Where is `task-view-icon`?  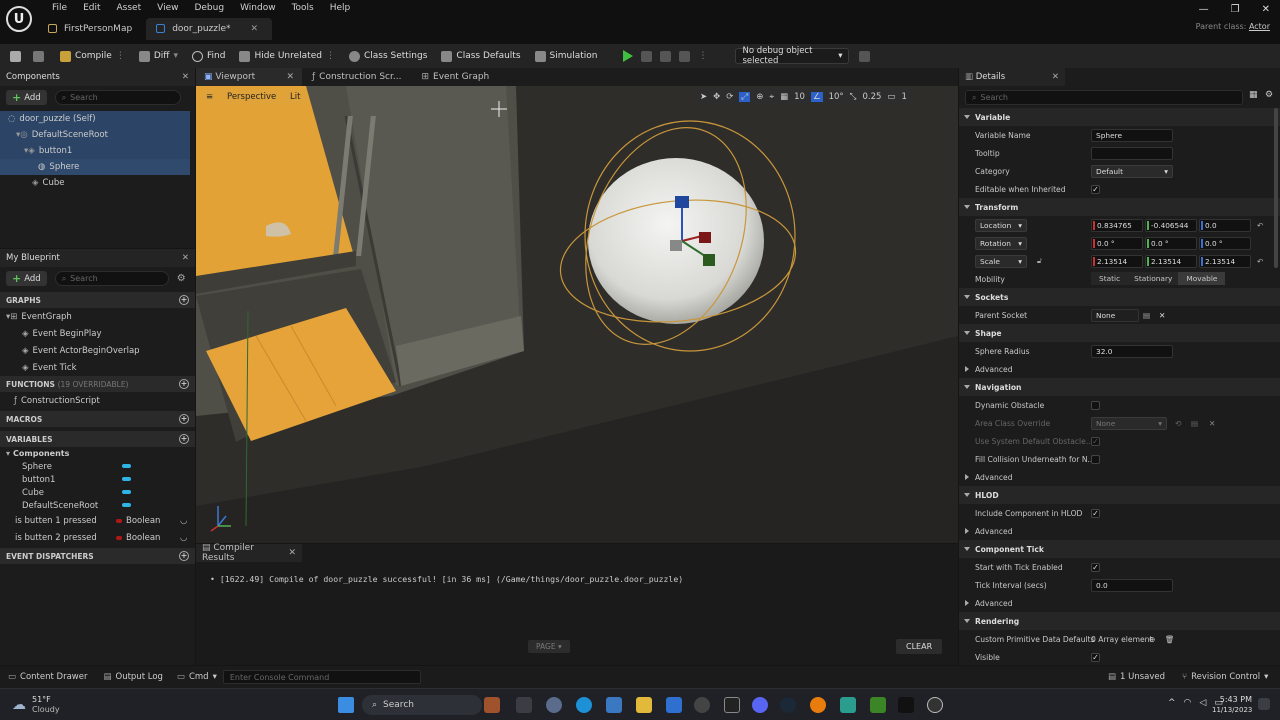 task-view-icon is located at coordinates (524, 705).